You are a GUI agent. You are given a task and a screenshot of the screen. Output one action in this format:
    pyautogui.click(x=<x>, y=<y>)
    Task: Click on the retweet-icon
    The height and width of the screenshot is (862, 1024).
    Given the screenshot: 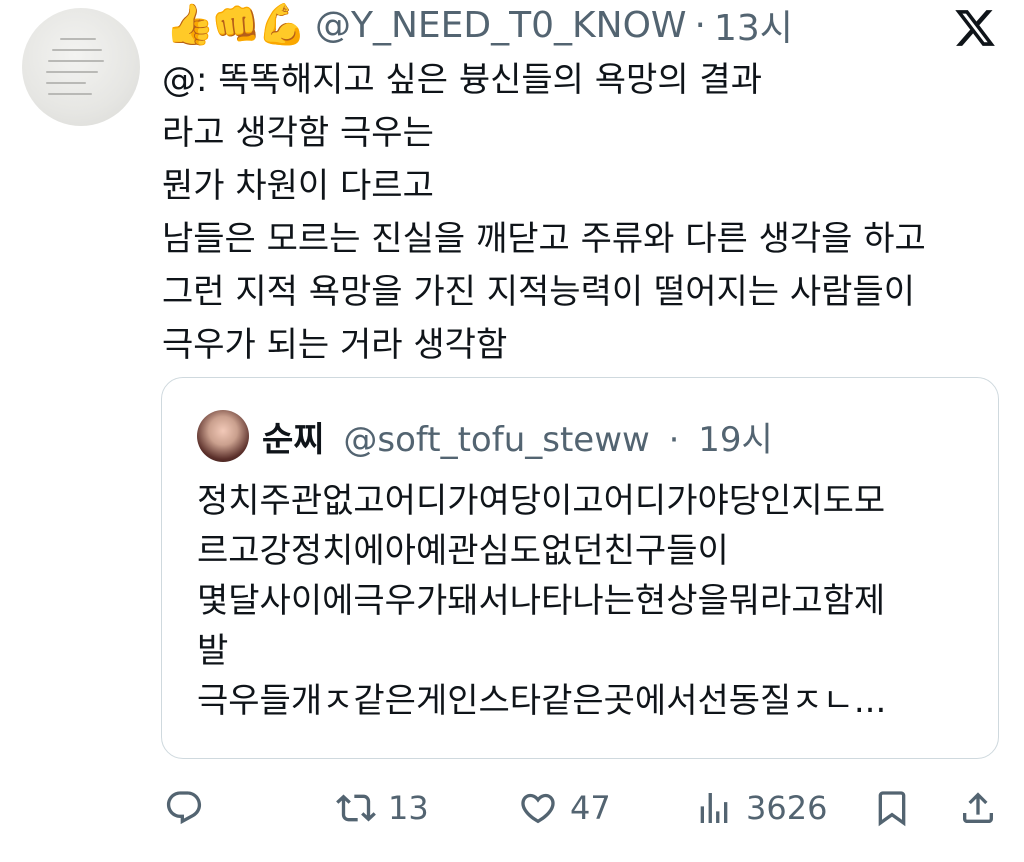 What is the action you would take?
    pyautogui.click(x=356, y=808)
    